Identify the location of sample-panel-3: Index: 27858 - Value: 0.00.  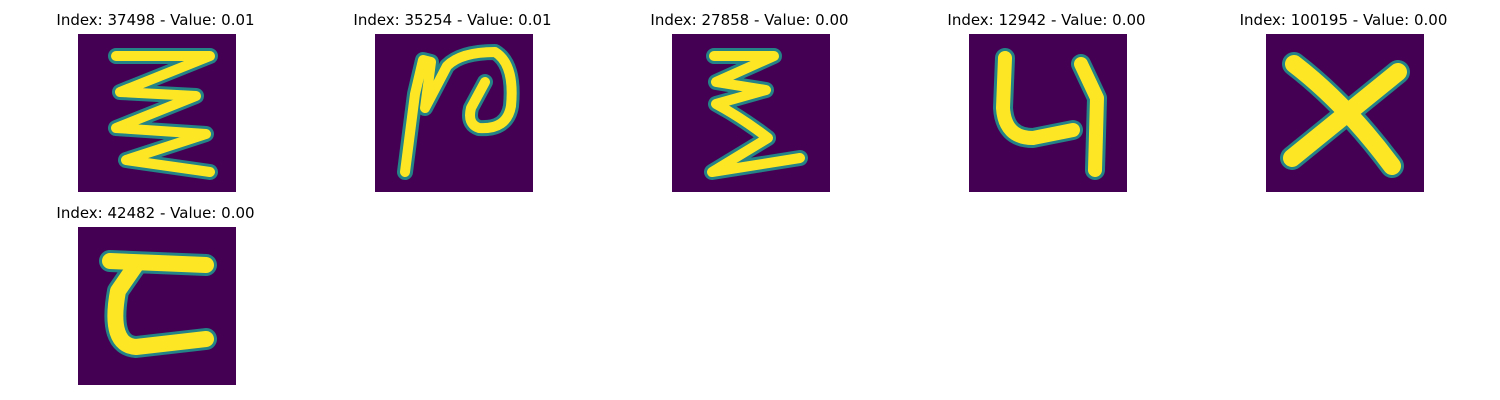
(749, 105).